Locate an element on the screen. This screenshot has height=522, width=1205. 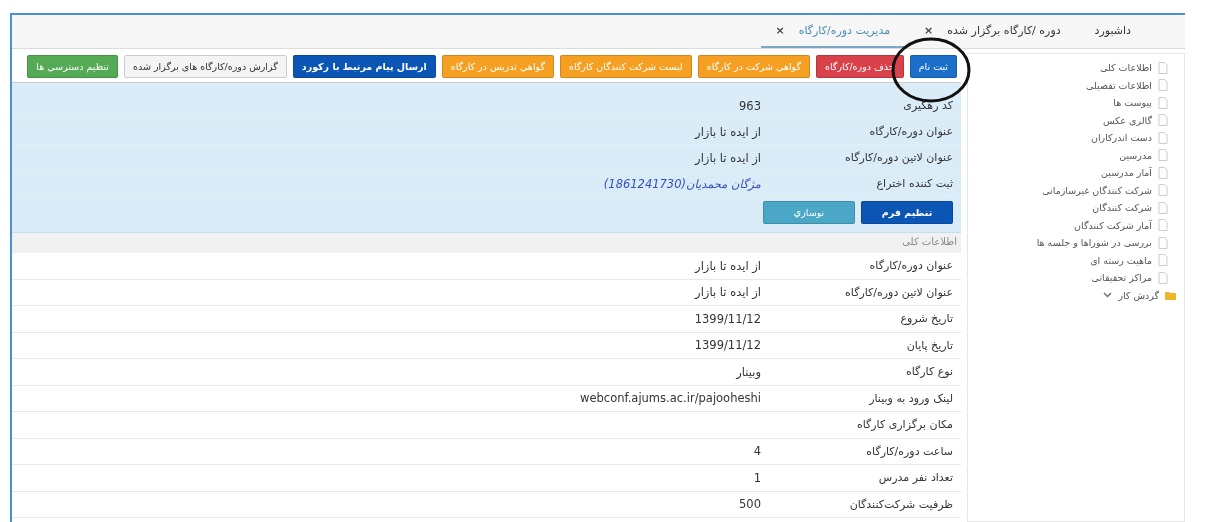
section-header: اطلاعات کلی is located at coordinates (486, 243).